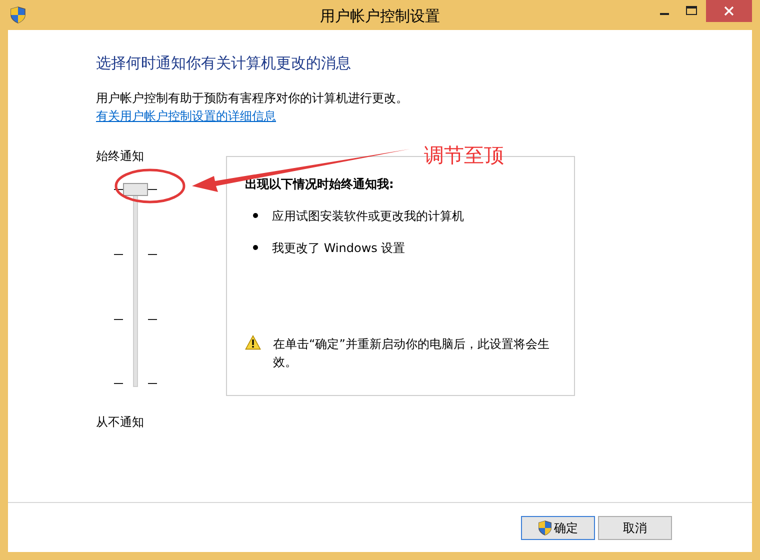 This screenshot has height=560, width=760. Describe the element at coordinates (135, 189) in the screenshot. I see `slider-thumb` at that location.